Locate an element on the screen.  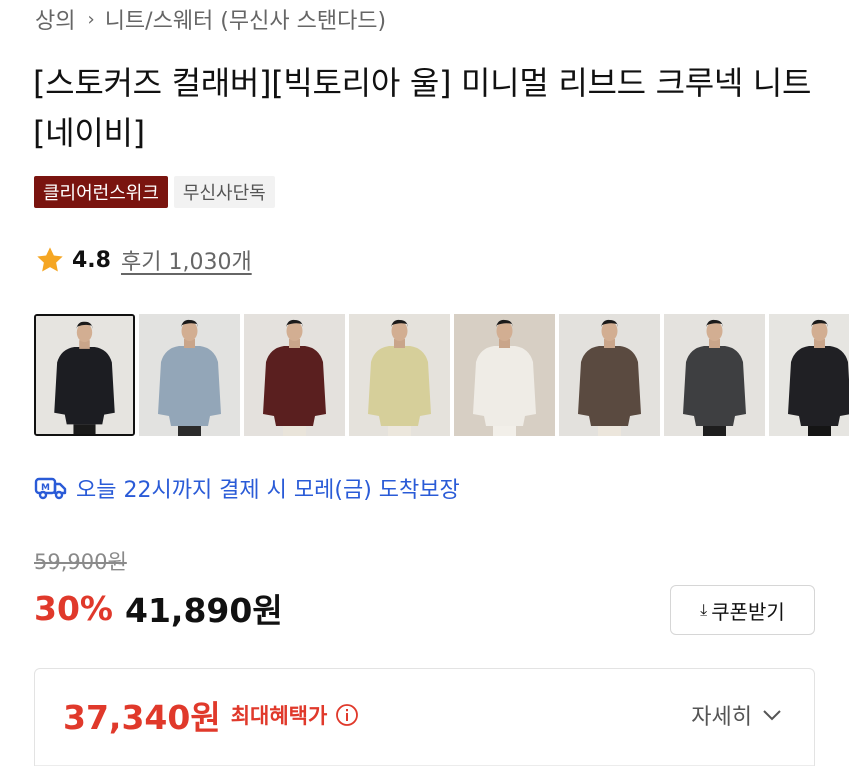
coupon-label: 쿠폰받기 is located at coordinates (748, 611).